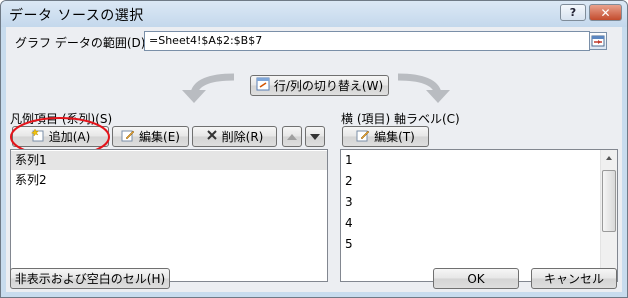 The width and height of the screenshot is (628, 298). I want to click on edit-series-button: 編集(E), so click(150, 136).